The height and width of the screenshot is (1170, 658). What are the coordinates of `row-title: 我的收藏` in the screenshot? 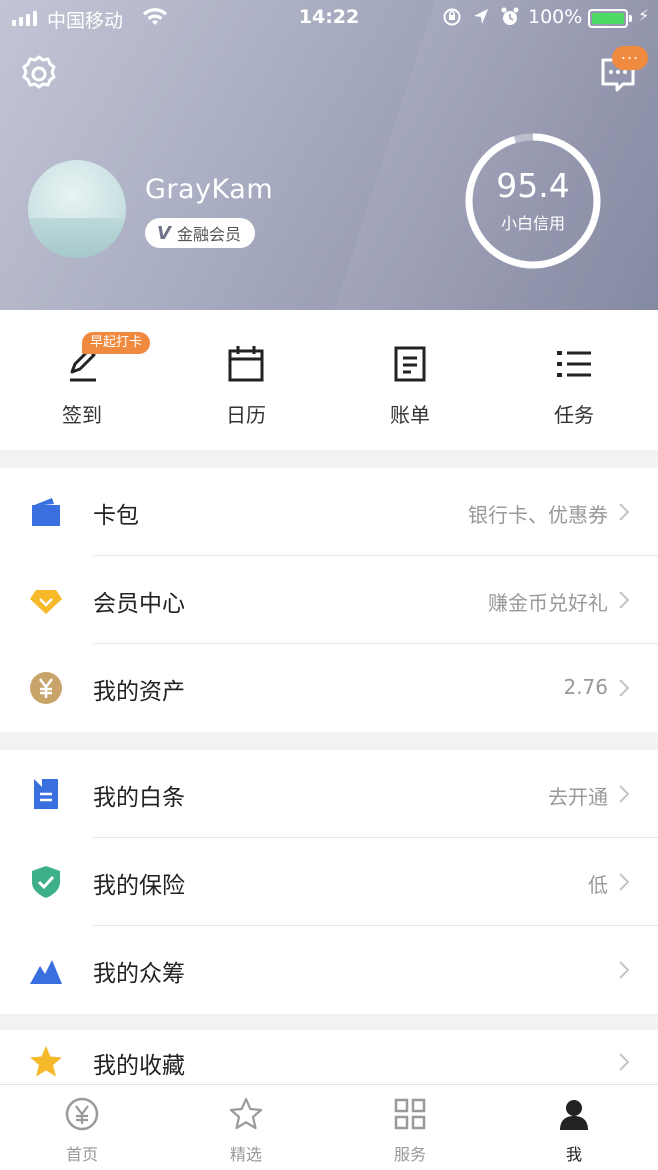 It's located at (139, 1066).